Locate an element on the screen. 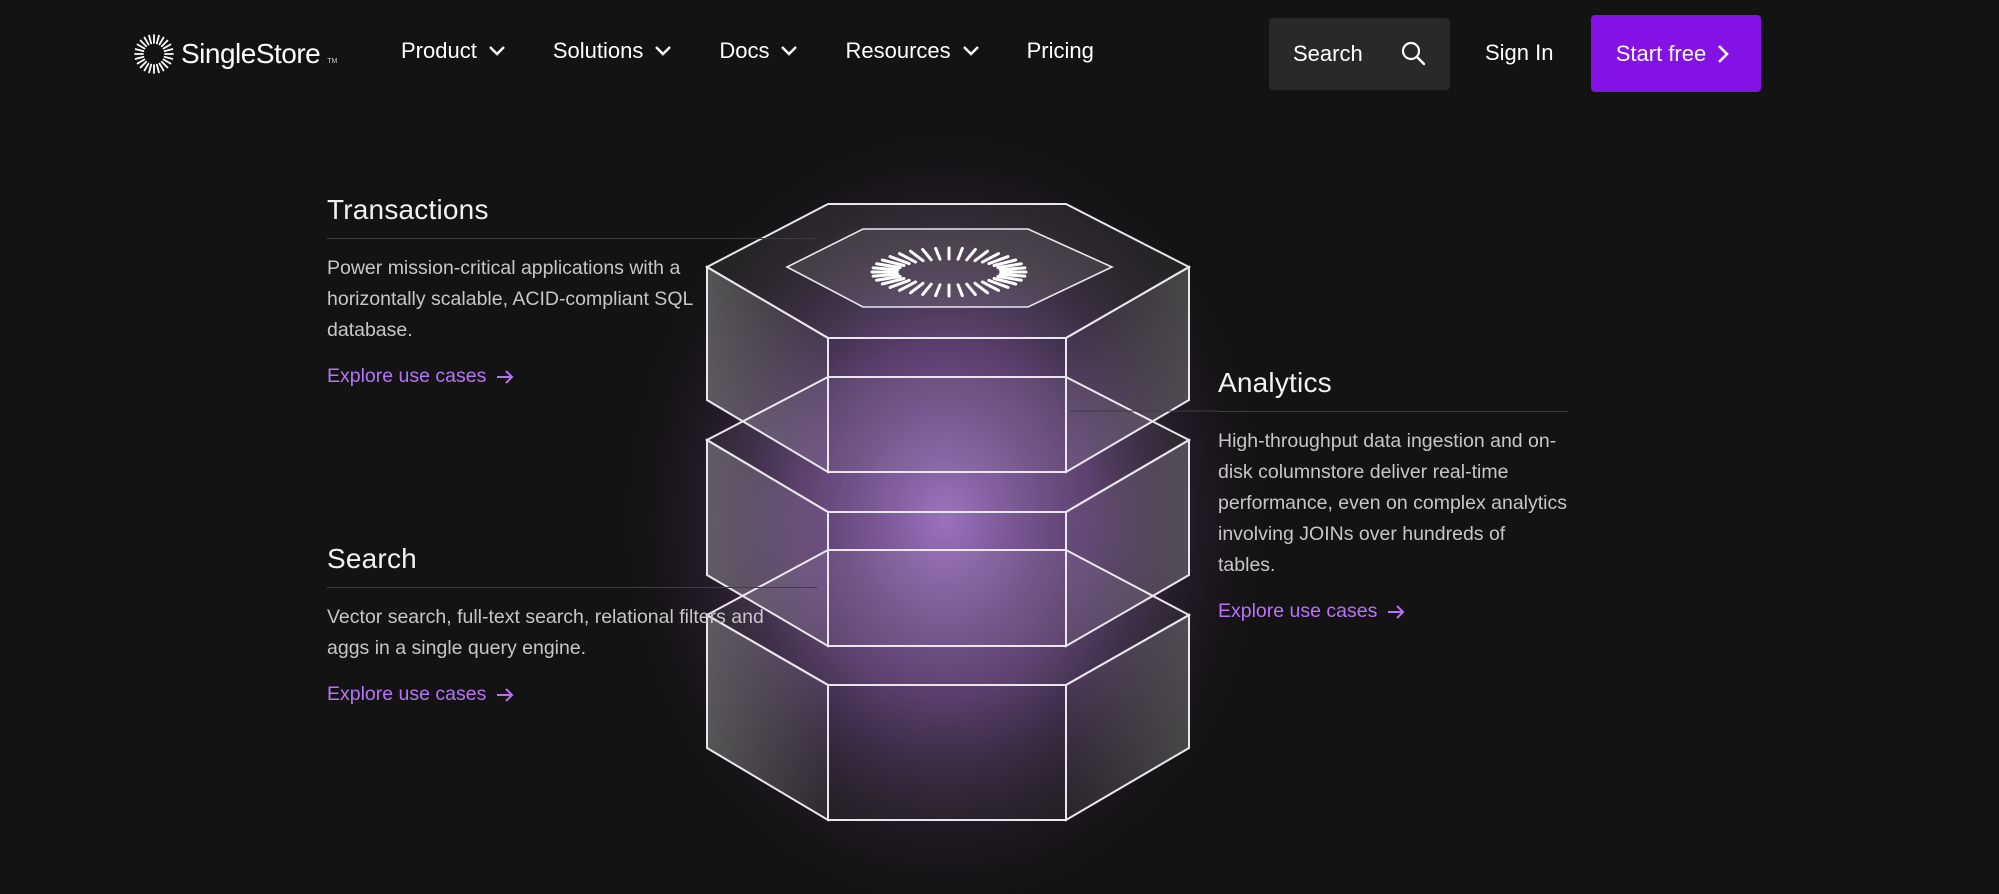  menu-item-label: Solutions is located at coordinates (598, 50).